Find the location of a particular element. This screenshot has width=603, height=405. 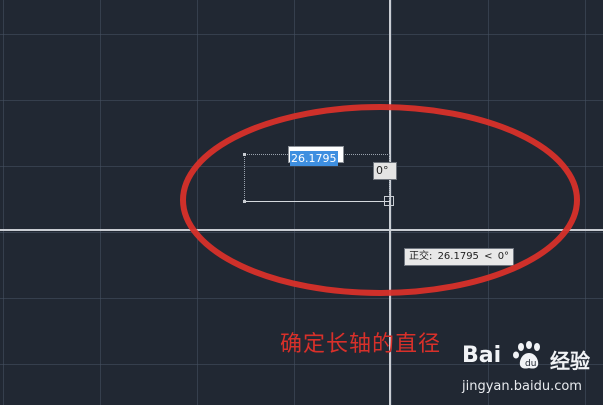

watermark-brand-right: 经验 is located at coordinates (570, 361).